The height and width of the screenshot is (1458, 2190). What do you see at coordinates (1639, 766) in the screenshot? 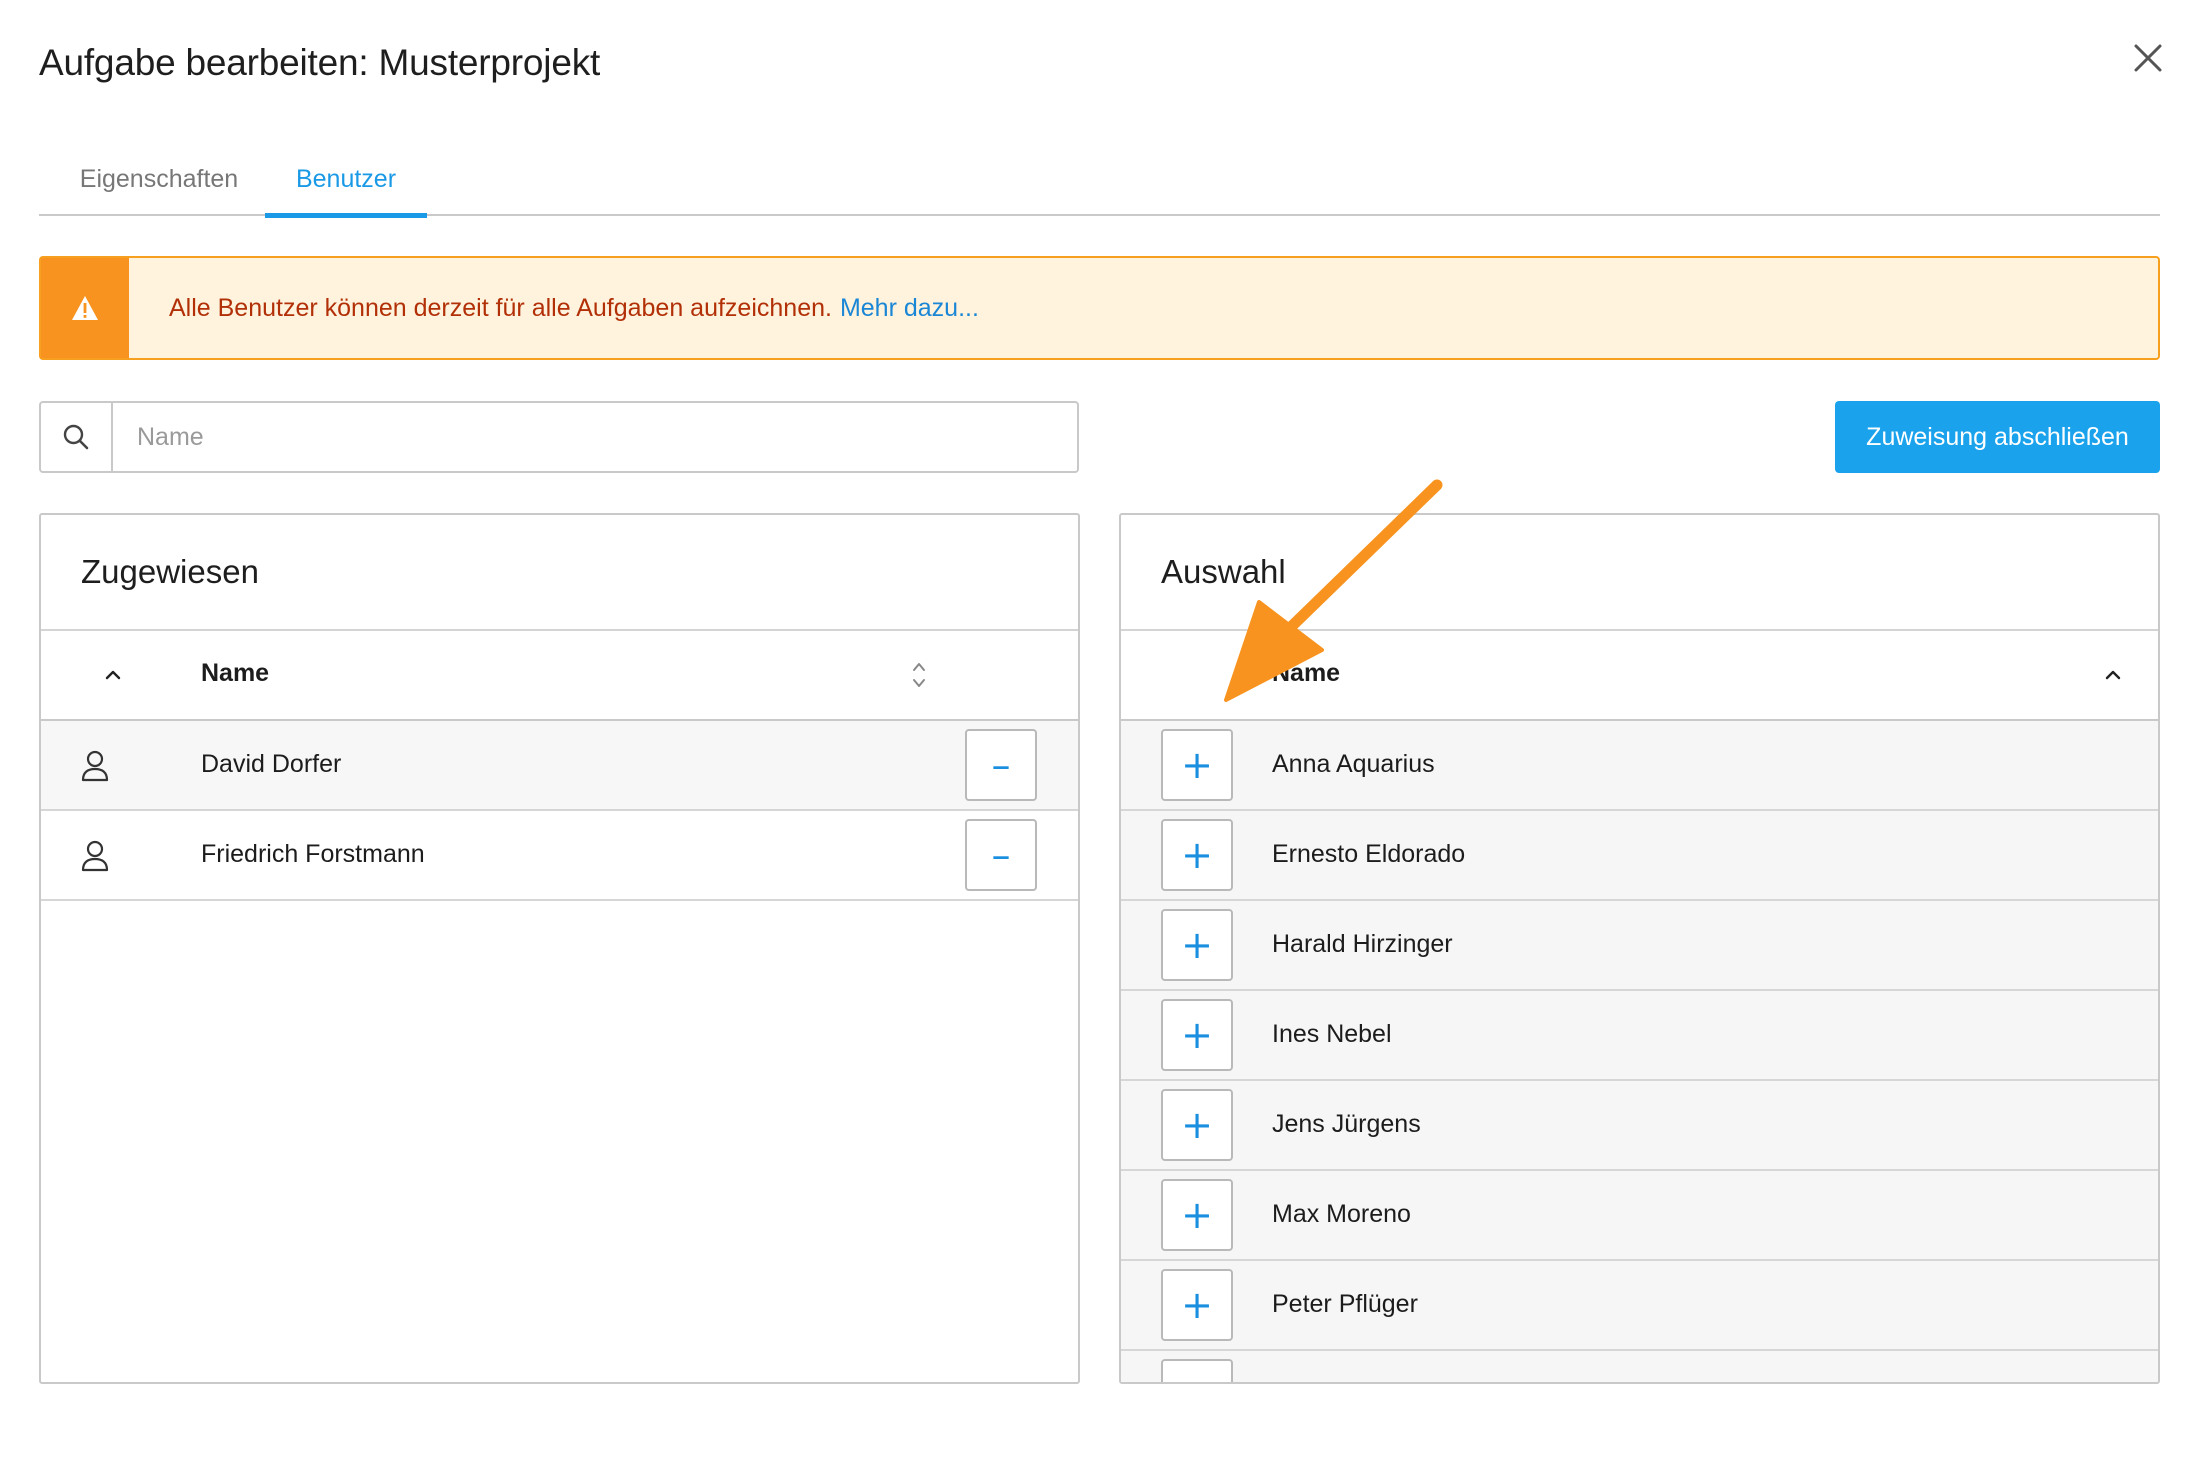
I see `table-row: + Anna Aquarius` at bounding box center [1639, 766].